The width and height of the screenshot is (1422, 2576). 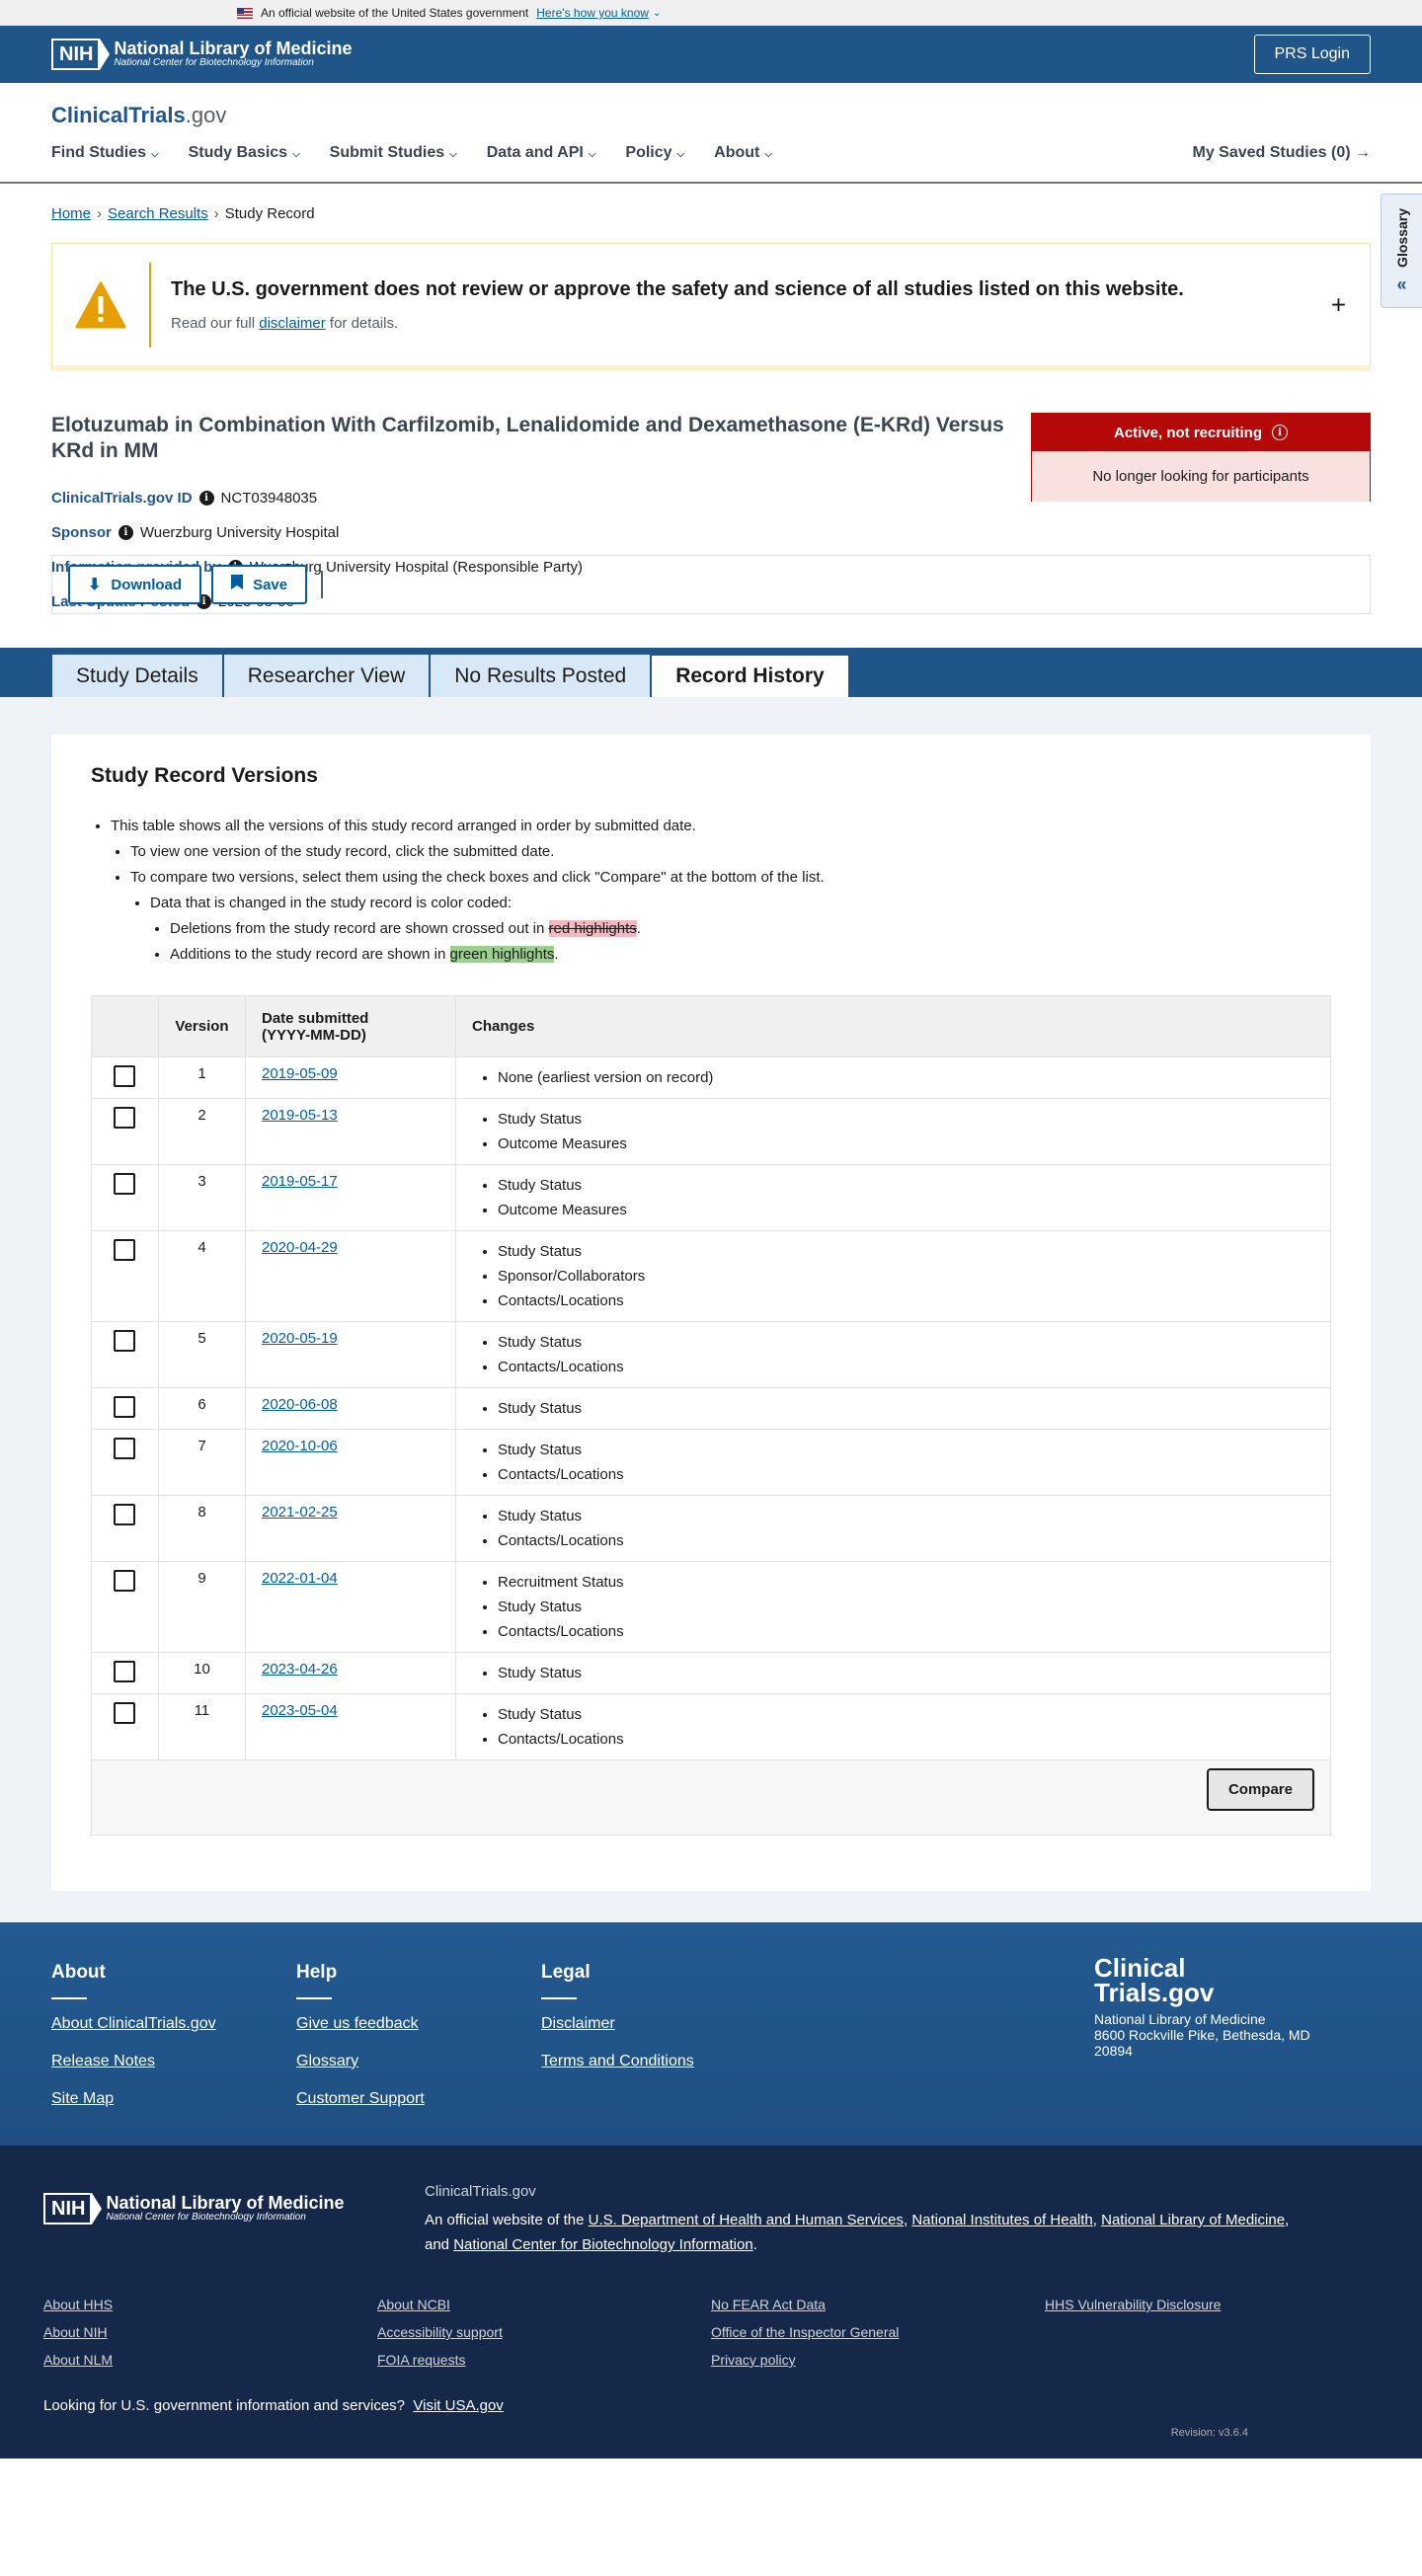 What do you see at coordinates (293, 323) in the screenshot?
I see `disclaimer-link: disclaimer` at bounding box center [293, 323].